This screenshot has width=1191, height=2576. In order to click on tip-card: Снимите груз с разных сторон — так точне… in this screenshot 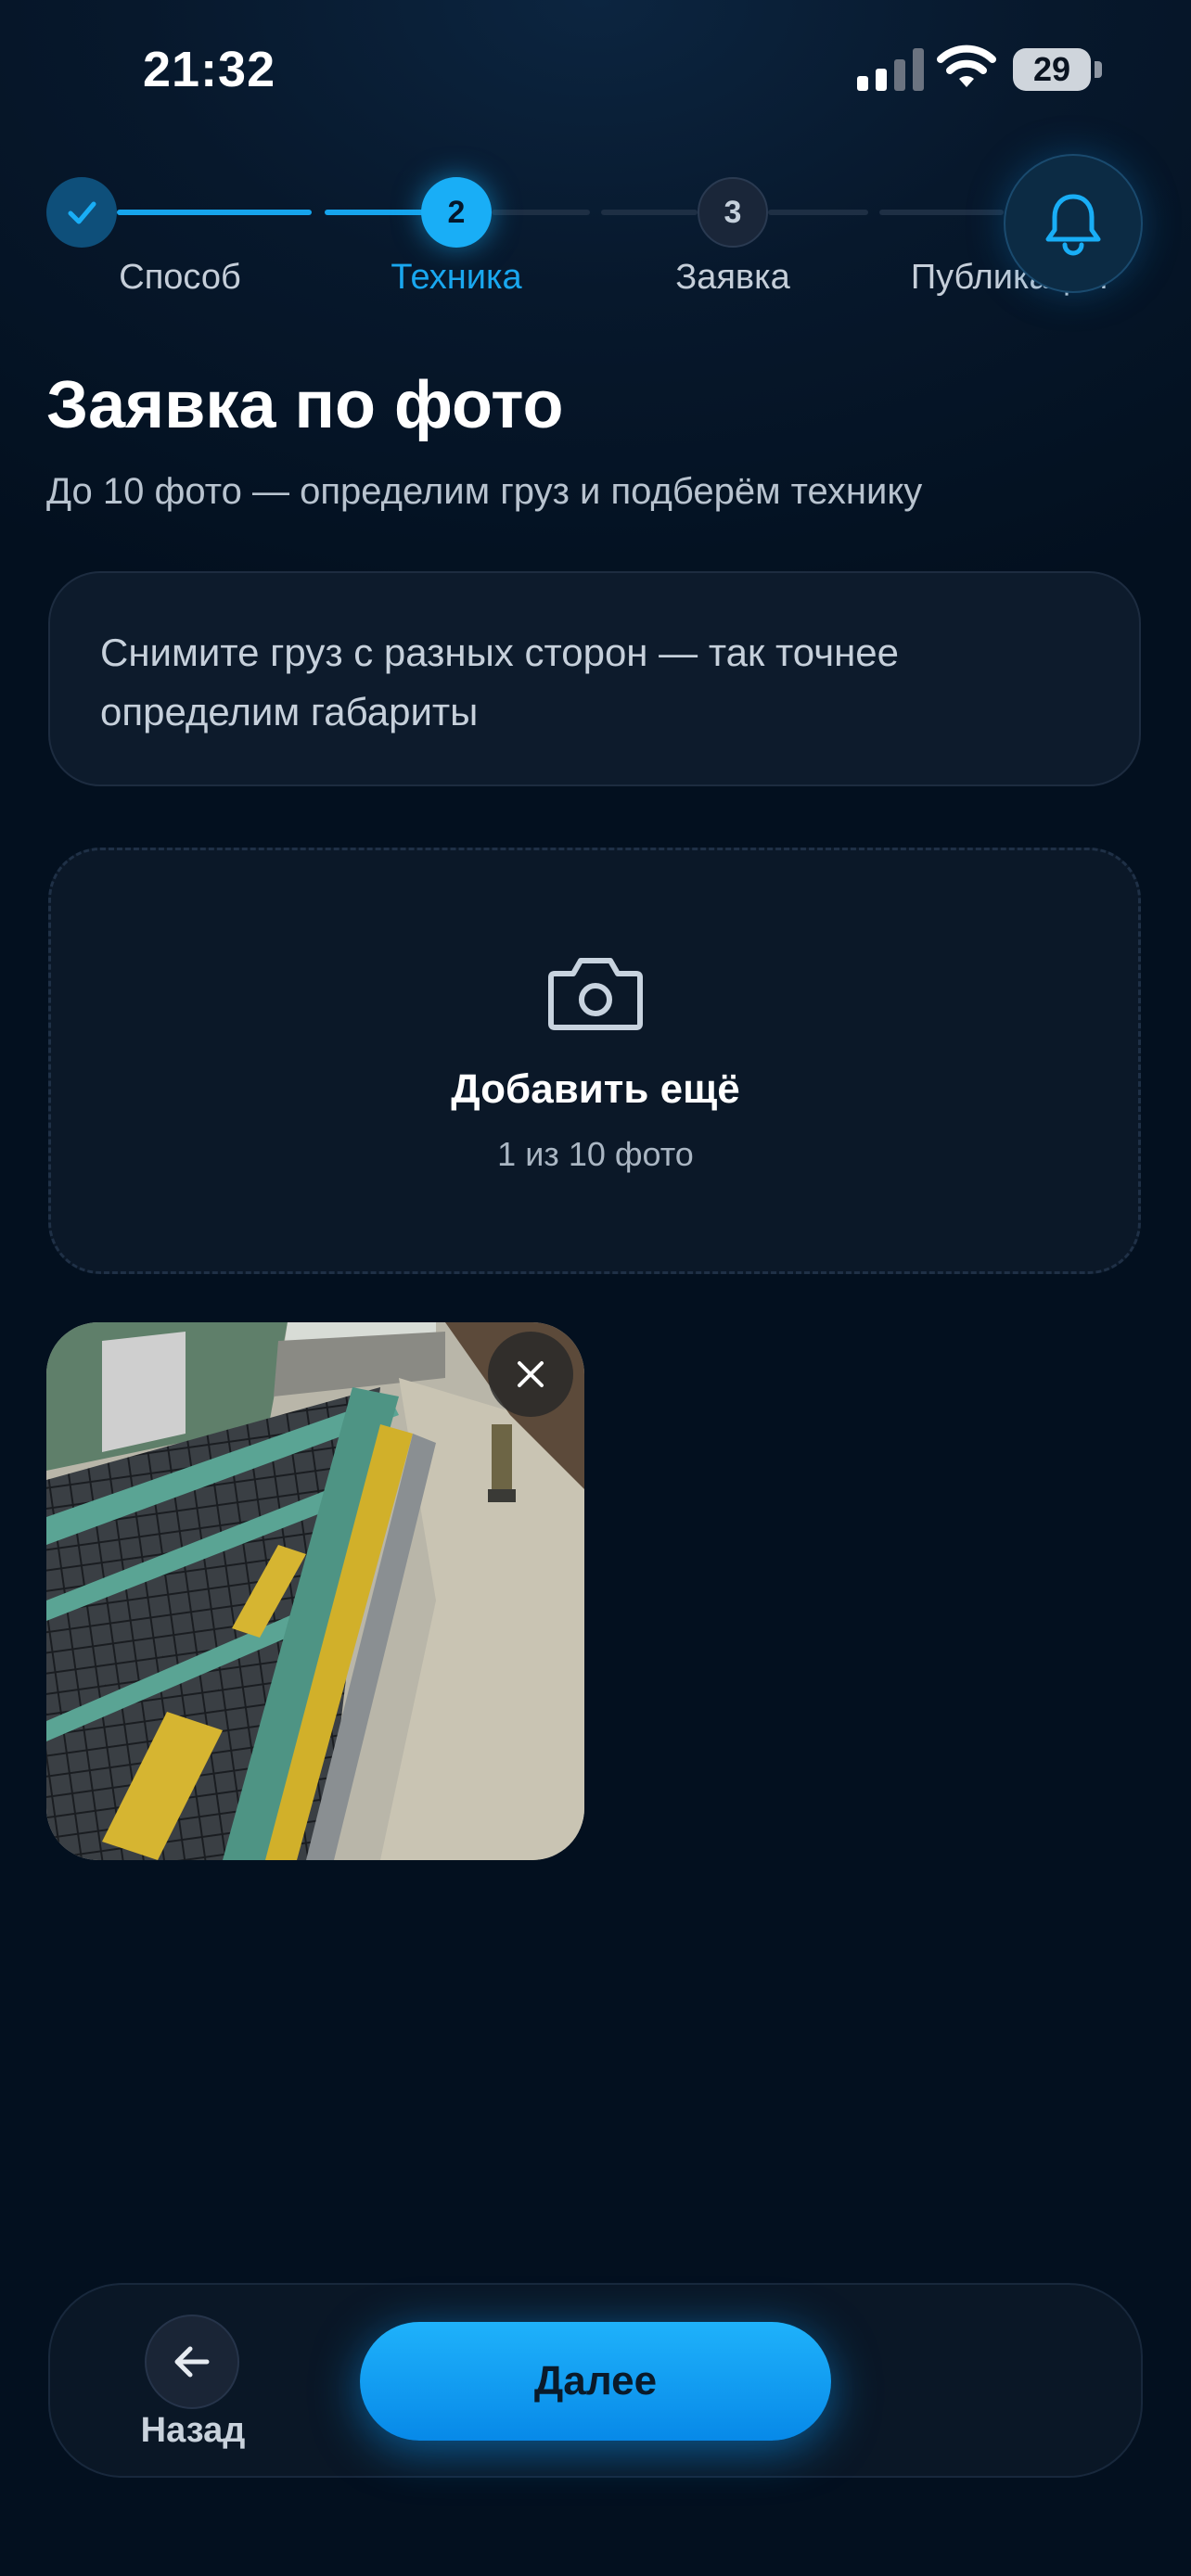, I will do `click(594, 679)`.